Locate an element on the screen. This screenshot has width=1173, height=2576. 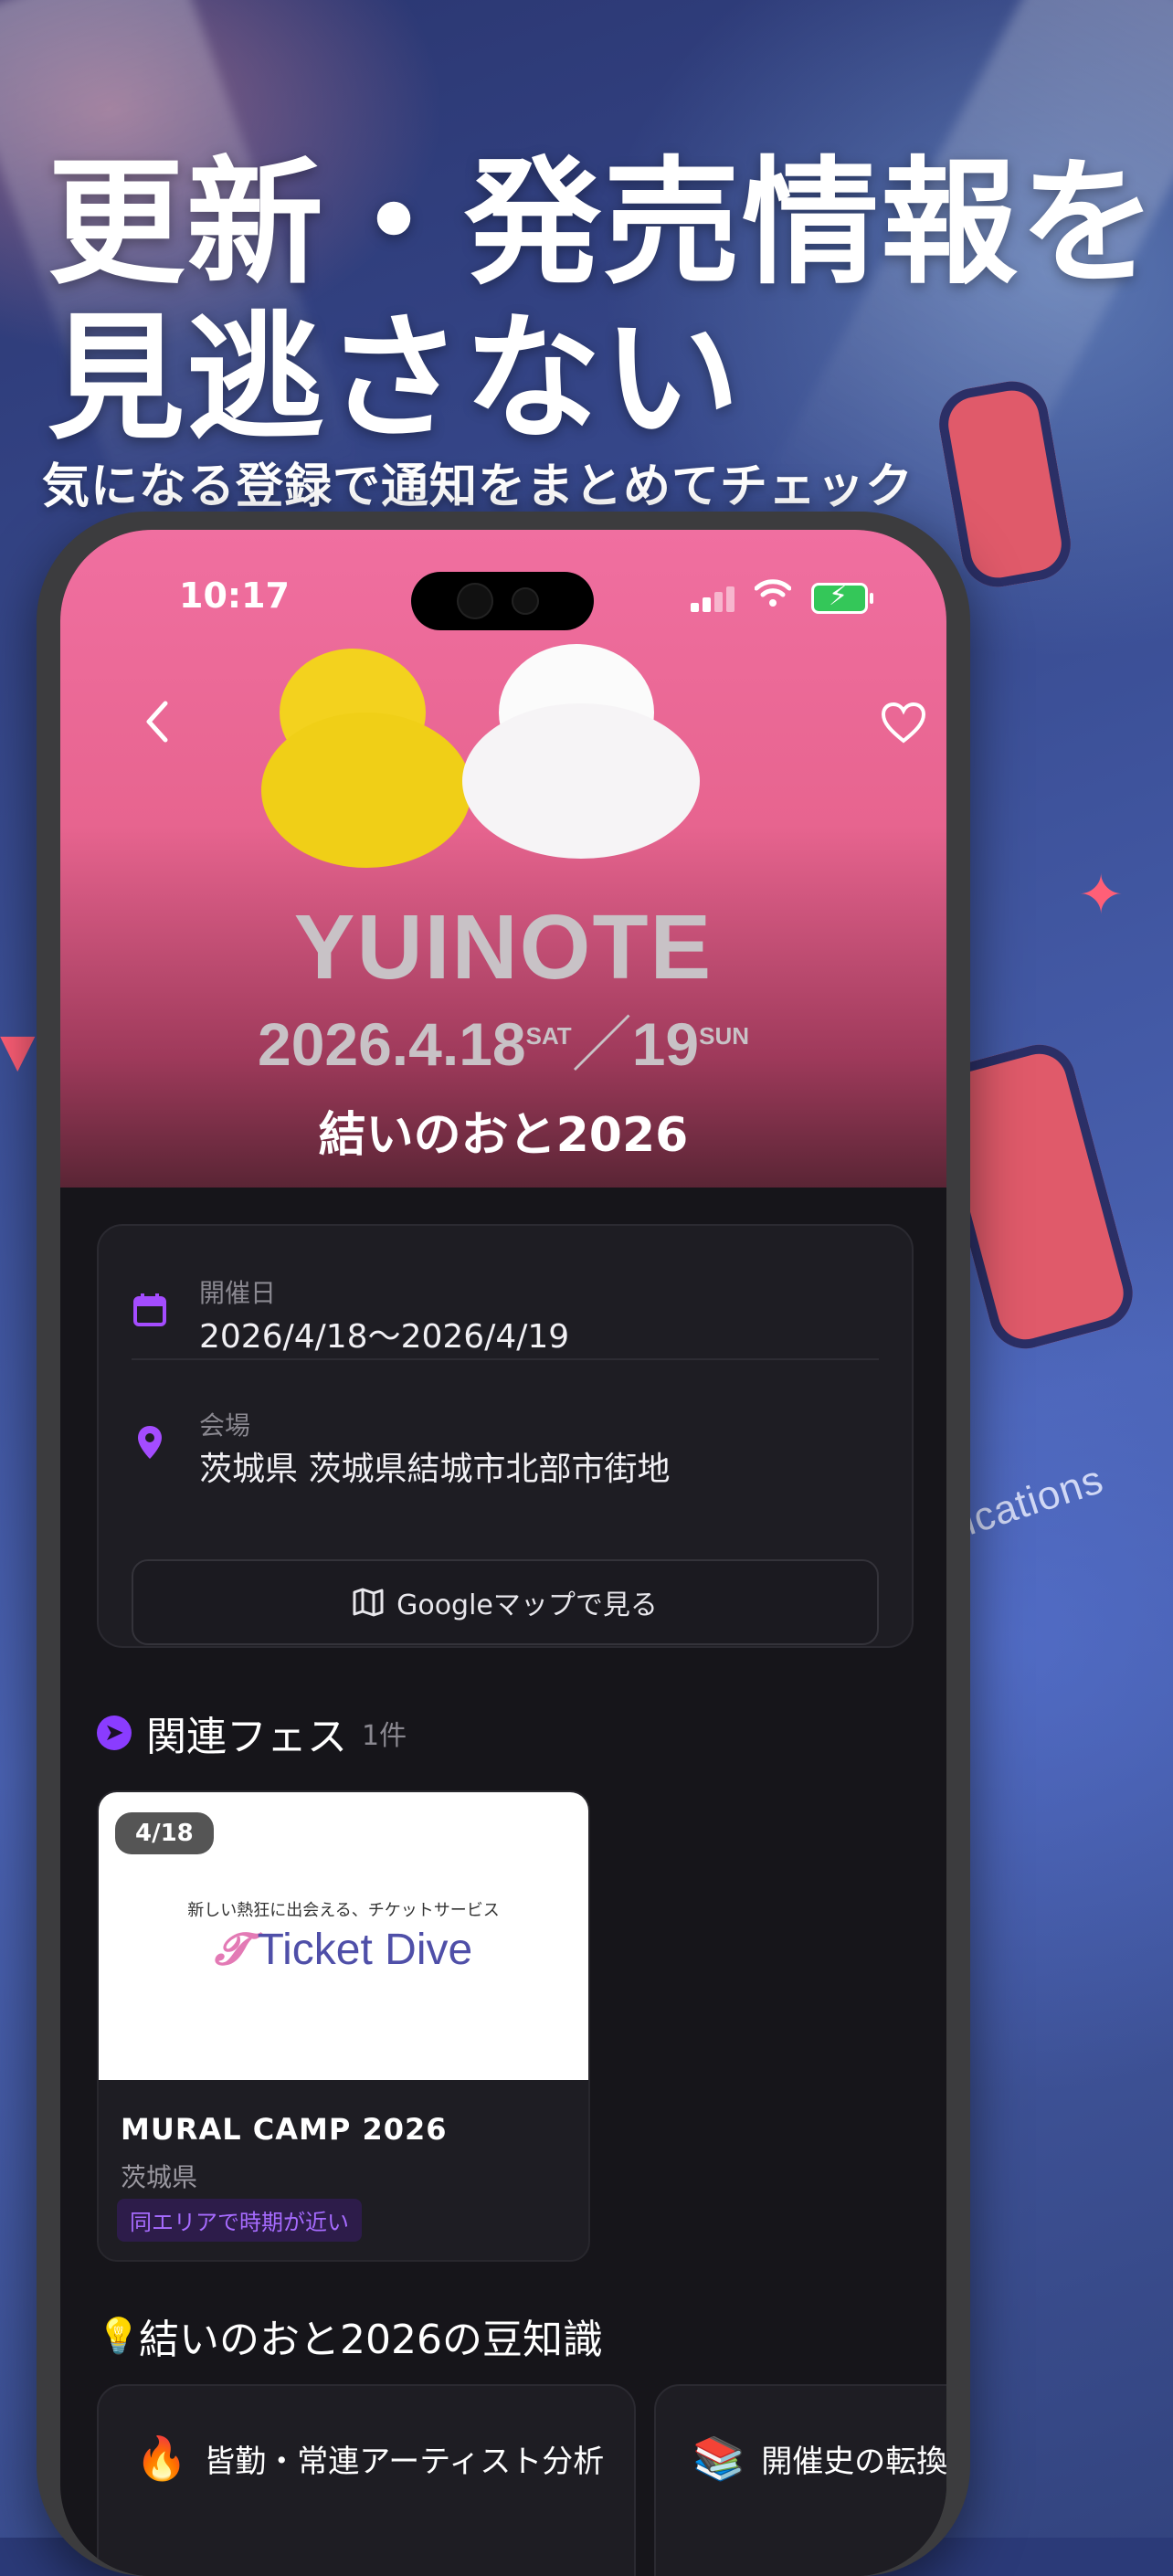
promo-headline: 更新・発売情報を 見逃さない is located at coordinates (603, 301).